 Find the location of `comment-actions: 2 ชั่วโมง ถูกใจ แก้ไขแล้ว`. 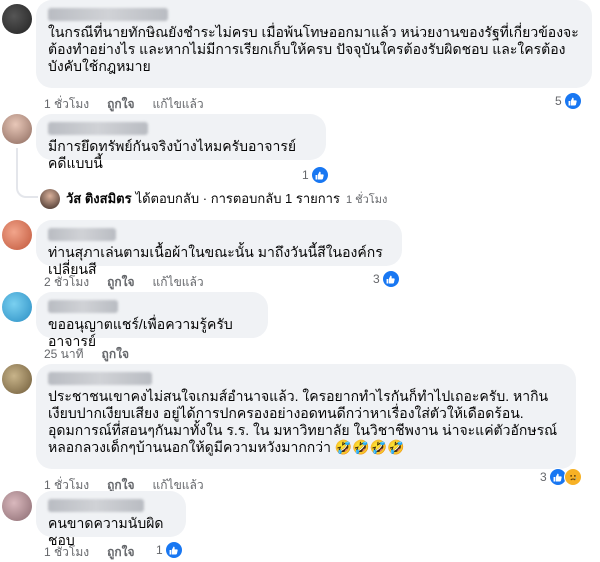

comment-actions: 2 ชั่วโมง ถูกใจ แก้ไขแล้ว is located at coordinates (124, 282).